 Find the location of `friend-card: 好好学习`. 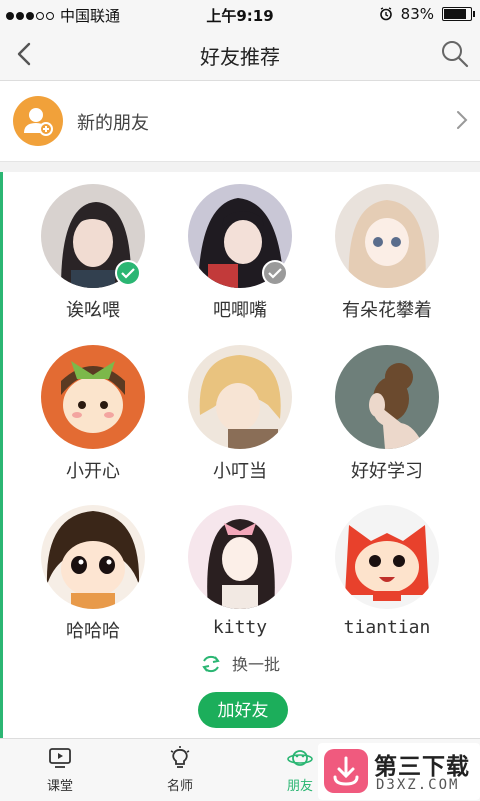

friend-card: 好好学习 is located at coordinates (387, 414).